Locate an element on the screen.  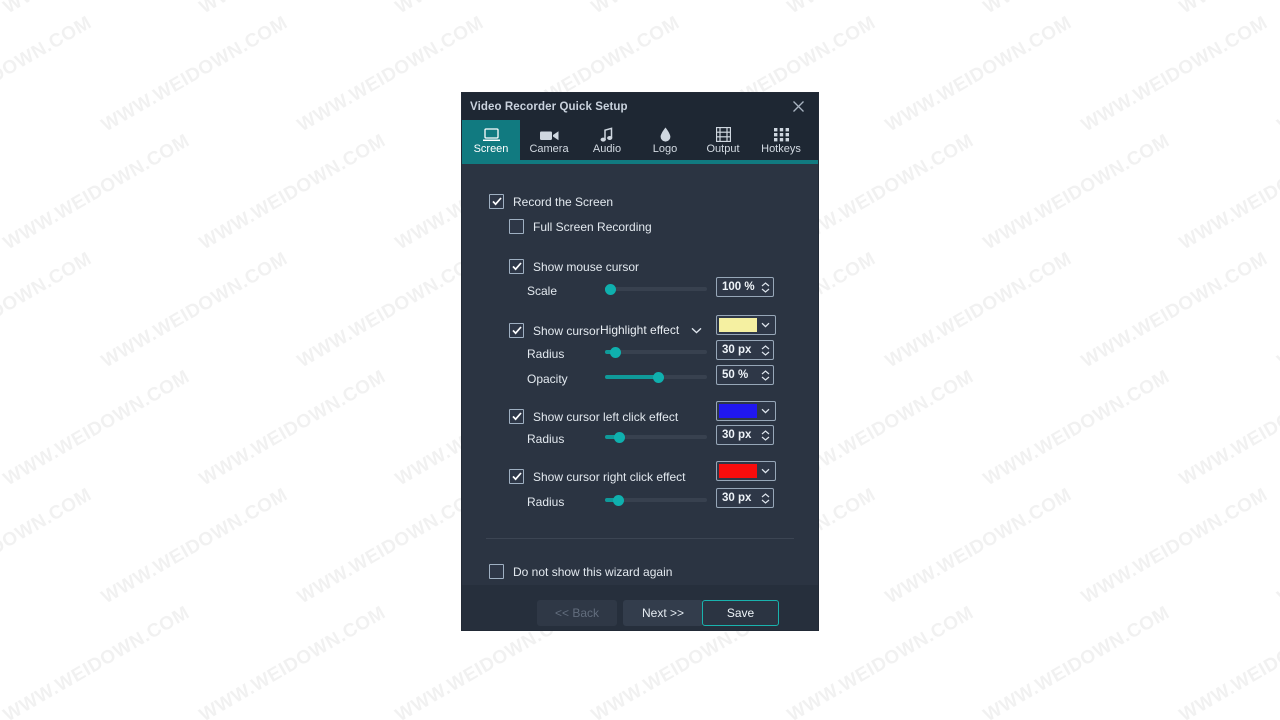
cursor-radius-label-wrap: Radius is located at coordinates (545, 354).